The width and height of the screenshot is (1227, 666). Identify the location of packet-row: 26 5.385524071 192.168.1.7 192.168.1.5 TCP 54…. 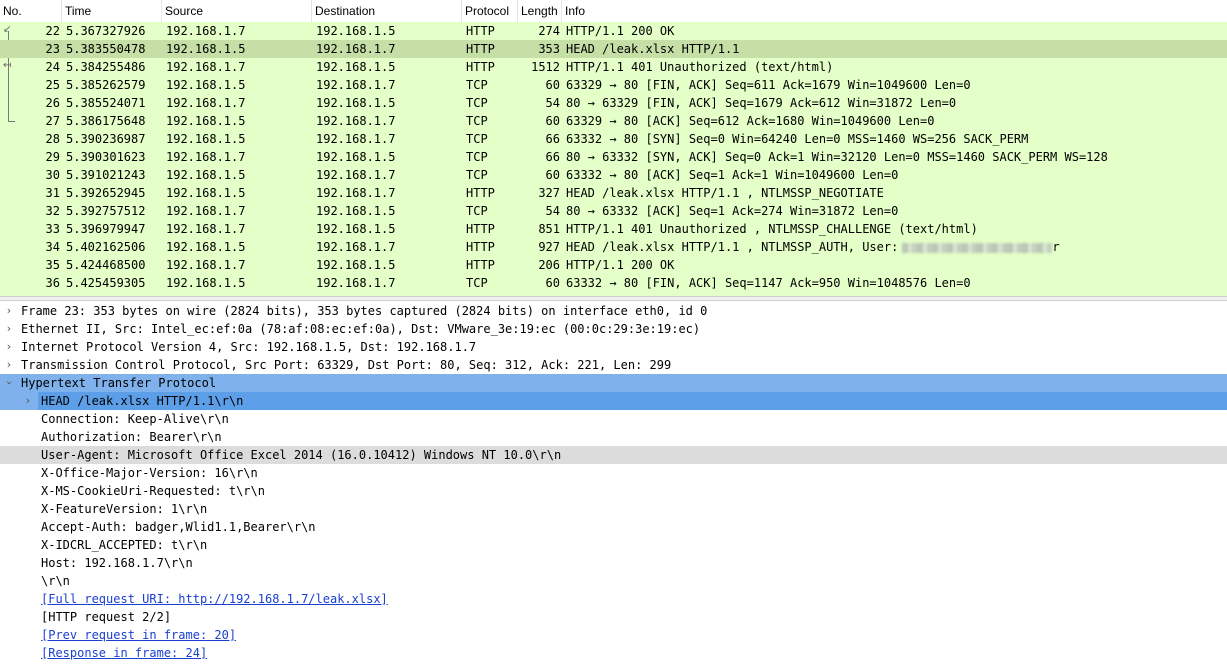
(613, 103).